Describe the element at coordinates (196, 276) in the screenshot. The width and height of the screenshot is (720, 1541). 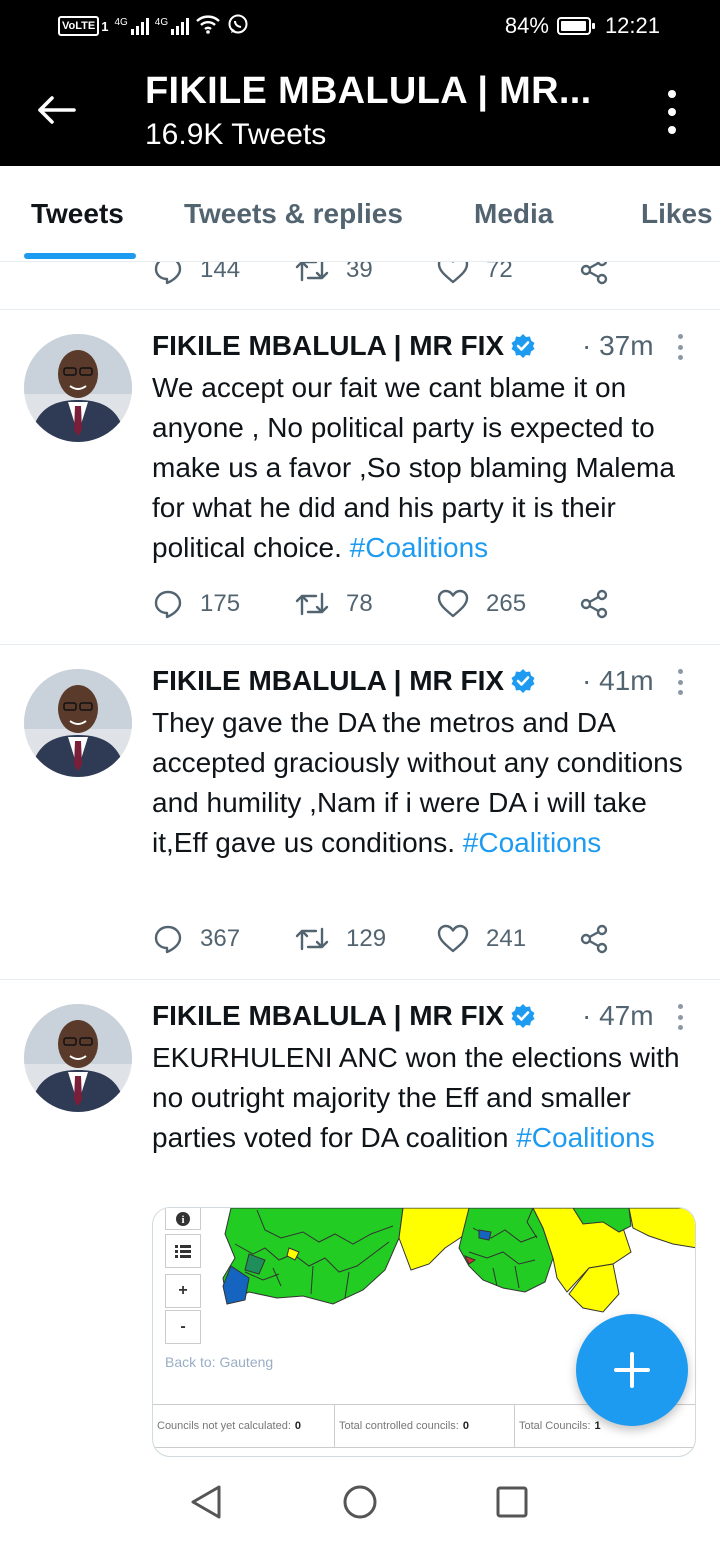
I see `reply-button: 144` at that location.